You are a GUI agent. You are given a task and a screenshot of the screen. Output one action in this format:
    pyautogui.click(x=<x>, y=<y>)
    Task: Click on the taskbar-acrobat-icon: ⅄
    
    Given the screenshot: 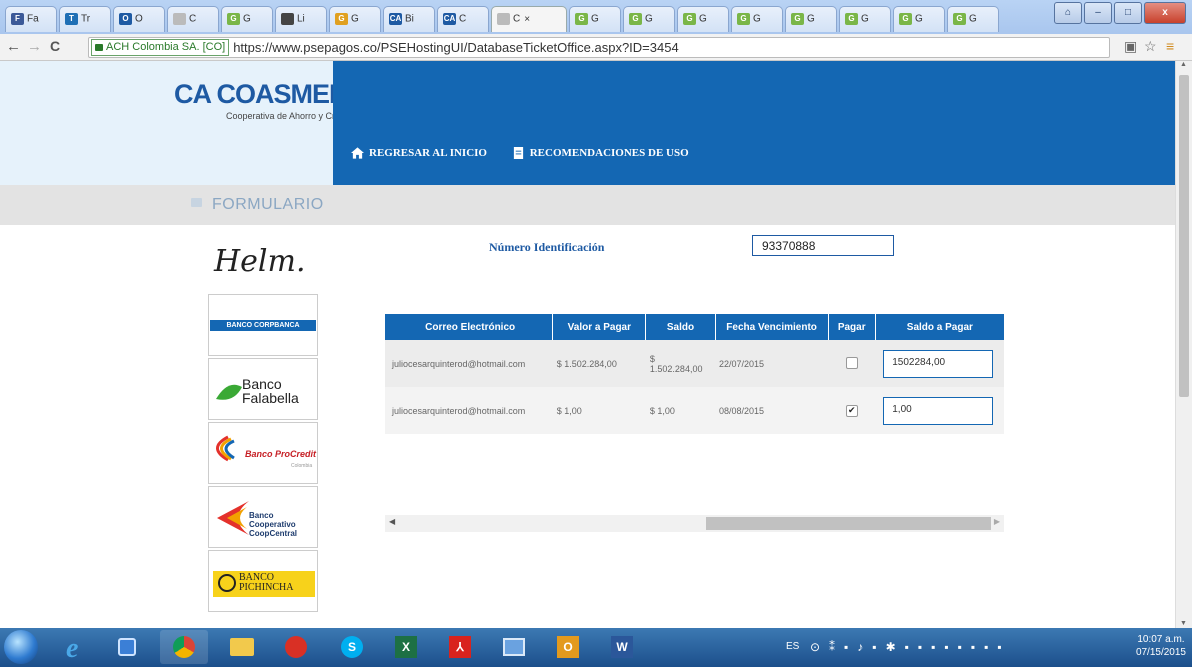 What is the action you would take?
    pyautogui.click(x=460, y=647)
    